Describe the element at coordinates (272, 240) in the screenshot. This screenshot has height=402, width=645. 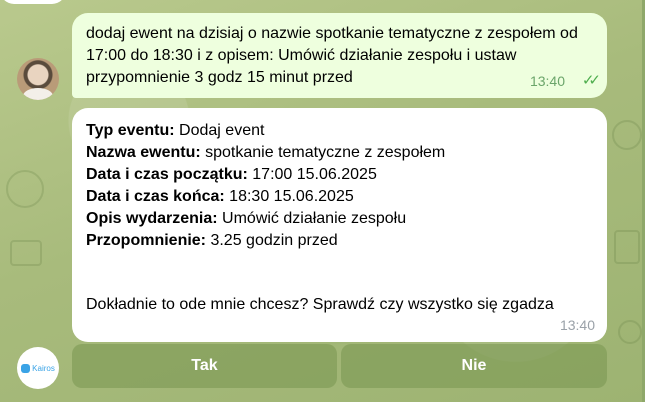
I see `field-value: 3.25 godzin przed` at that location.